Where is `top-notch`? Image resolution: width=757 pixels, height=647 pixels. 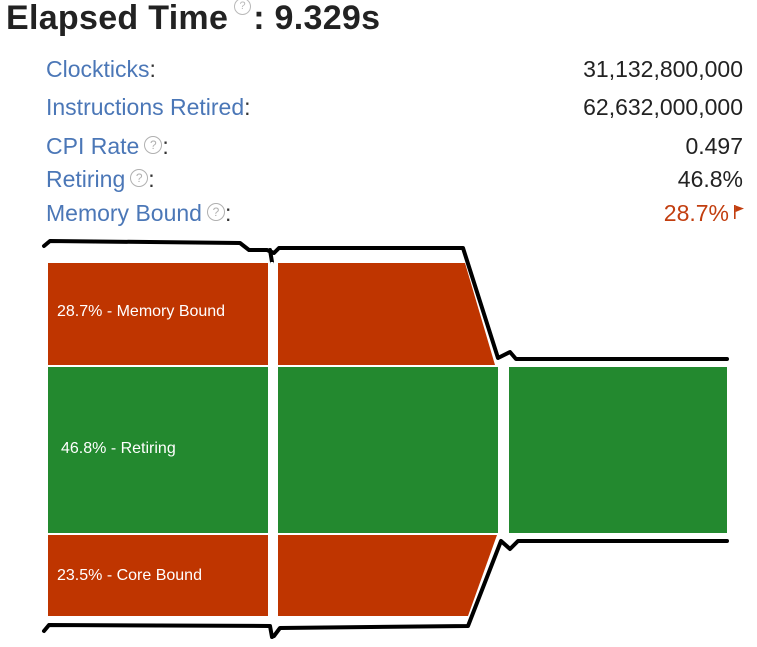
top-notch is located at coordinates (271, 256).